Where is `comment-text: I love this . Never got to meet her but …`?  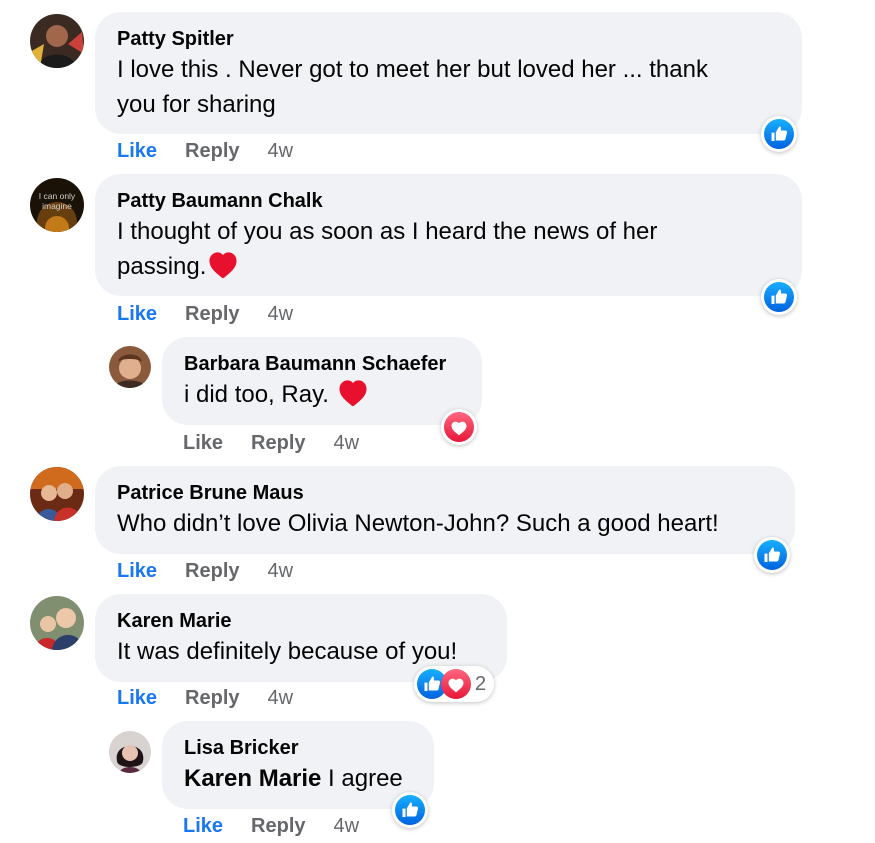 comment-text: I love this . Never got to meet her but … is located at coordinates (412, 87).